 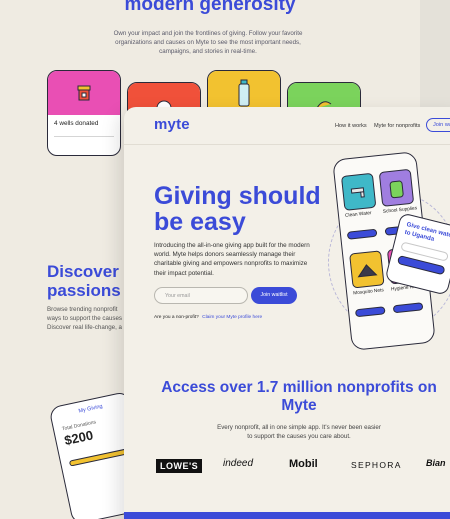 I want to click on email-input: Your email, so click(x=201, y=295).